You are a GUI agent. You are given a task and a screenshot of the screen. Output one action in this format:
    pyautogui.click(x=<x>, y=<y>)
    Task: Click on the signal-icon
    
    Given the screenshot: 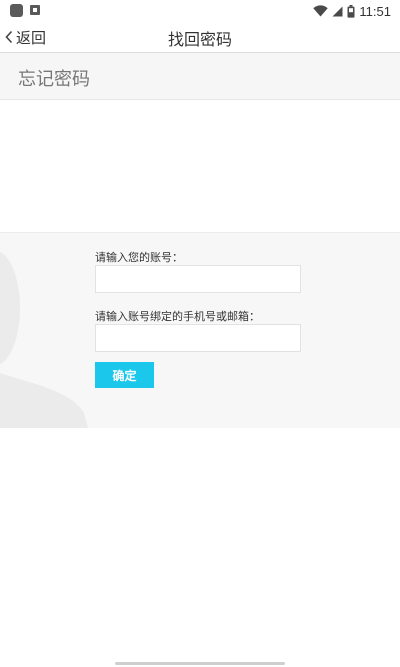 What is the action you would take?
    pyautogui.click(x=337, y=11)
    